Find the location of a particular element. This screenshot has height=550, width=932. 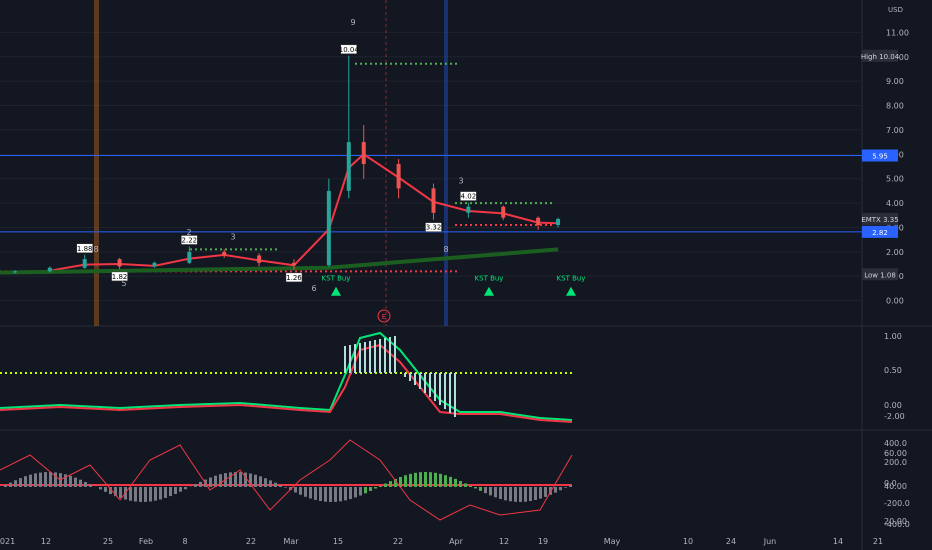

price-badge-label: Low 1.08 is located at coordinates (880, 275).